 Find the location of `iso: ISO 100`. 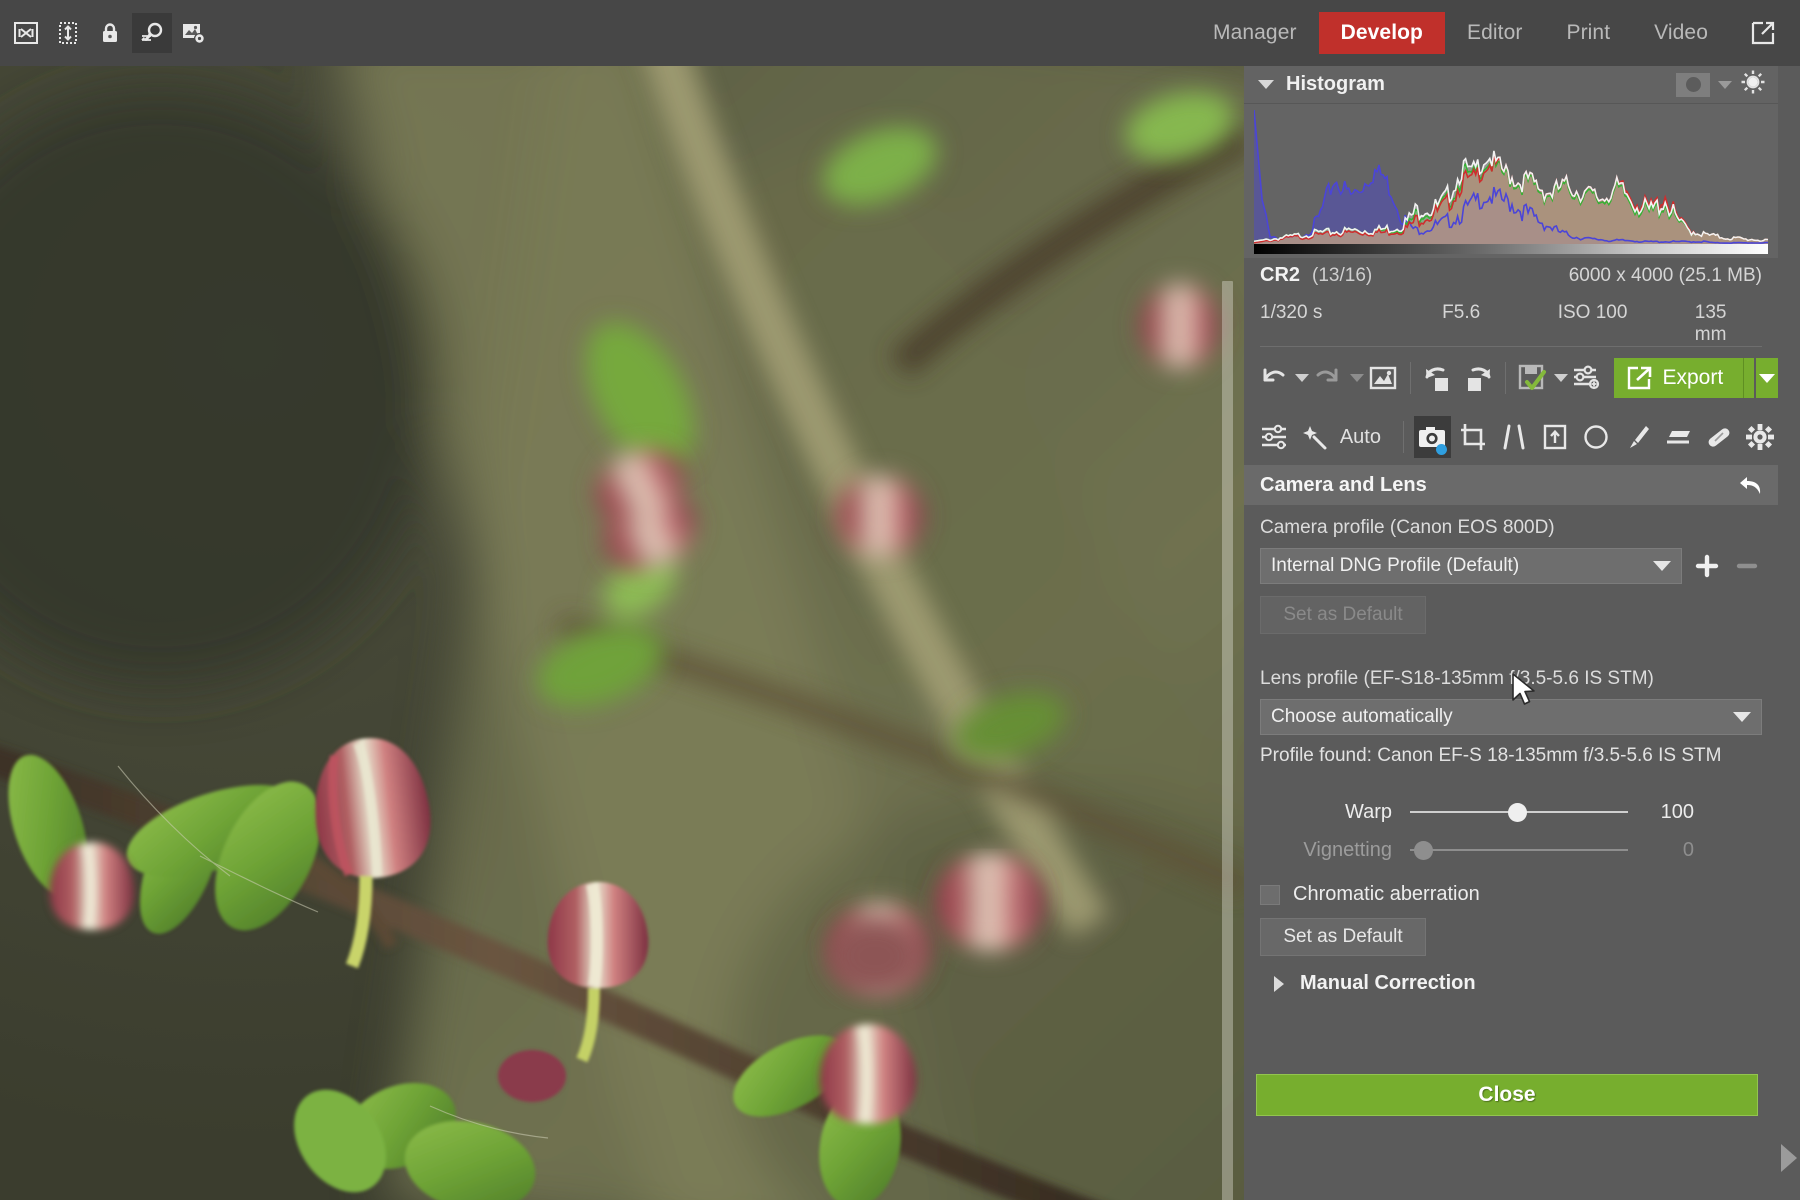

iso: ISO 100 is located at coordinates (1592, 312).